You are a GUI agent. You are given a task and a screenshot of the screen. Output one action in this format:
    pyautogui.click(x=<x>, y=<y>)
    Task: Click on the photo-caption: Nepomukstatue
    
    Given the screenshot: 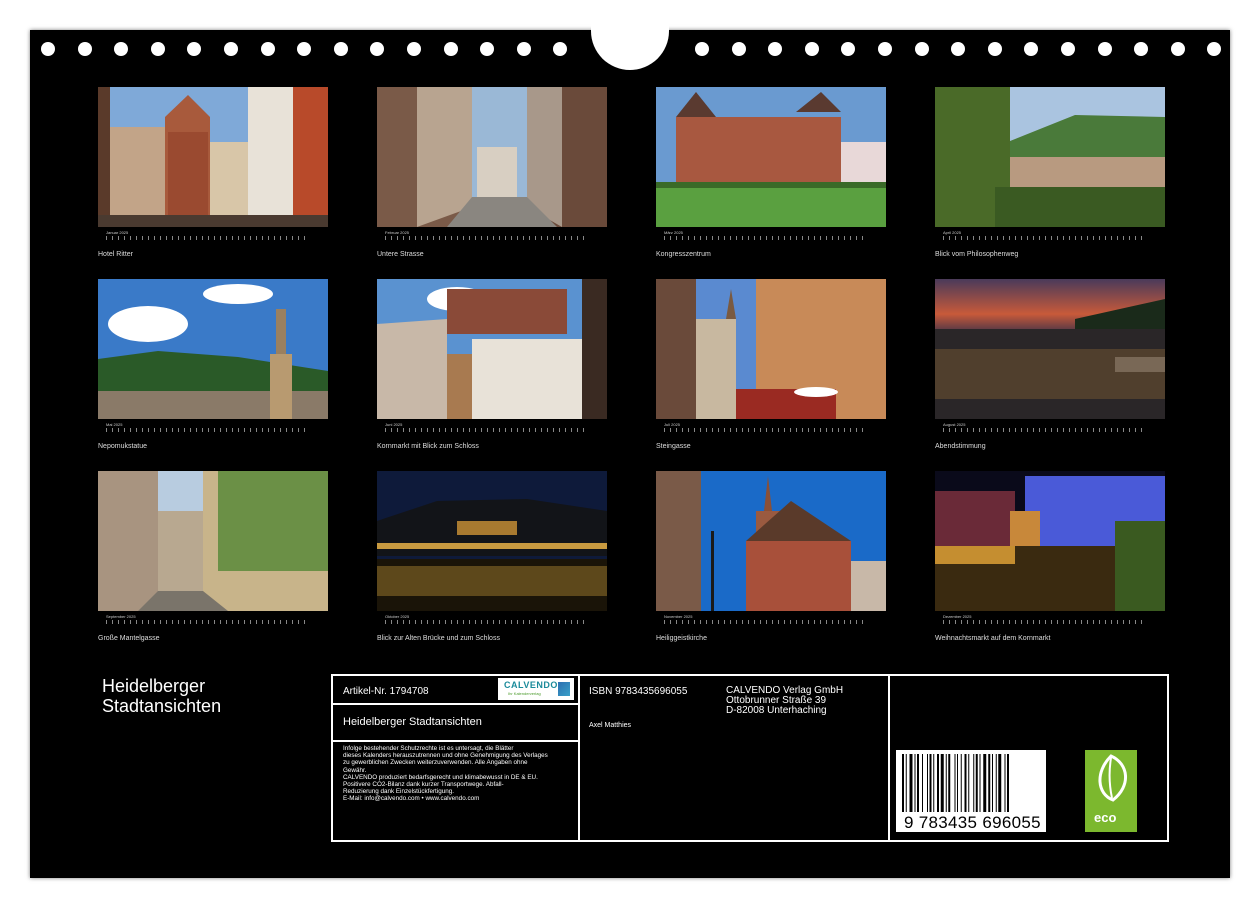 What is the action you would take?
    pyautogui.click(x=123, y=446)
    